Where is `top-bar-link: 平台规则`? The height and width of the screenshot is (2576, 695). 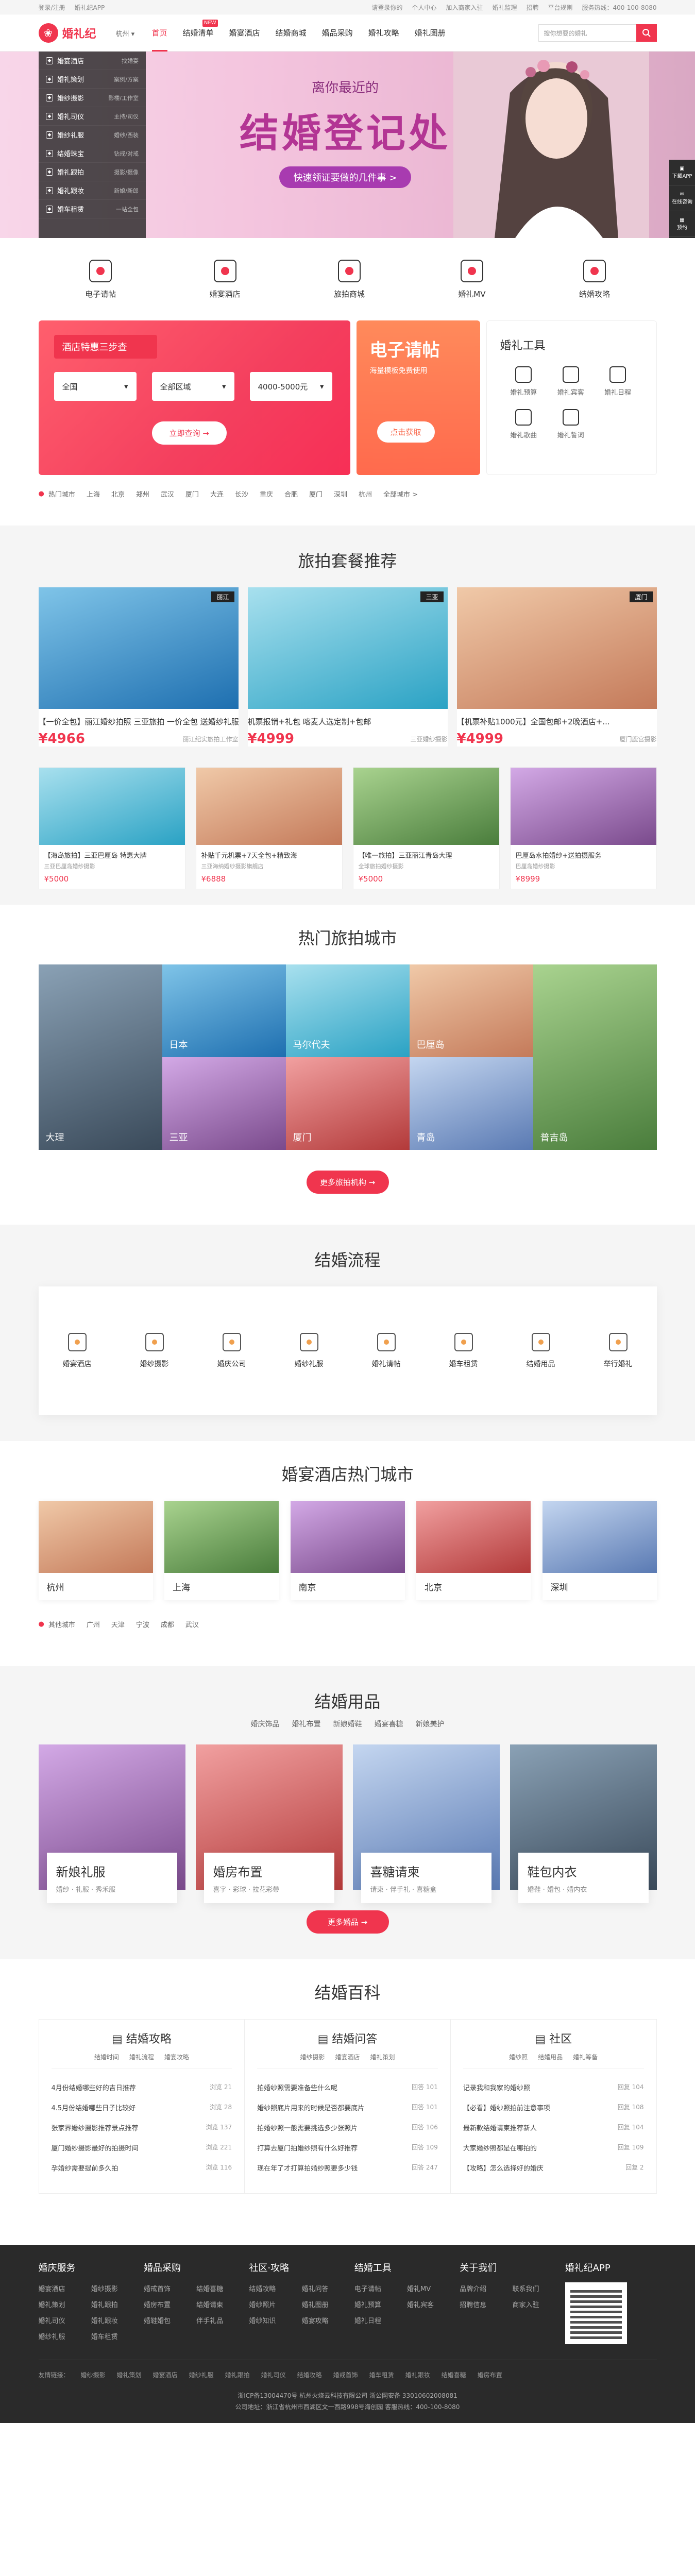 top-bar-link: 平台规则 is located at coordinates (560, 8).